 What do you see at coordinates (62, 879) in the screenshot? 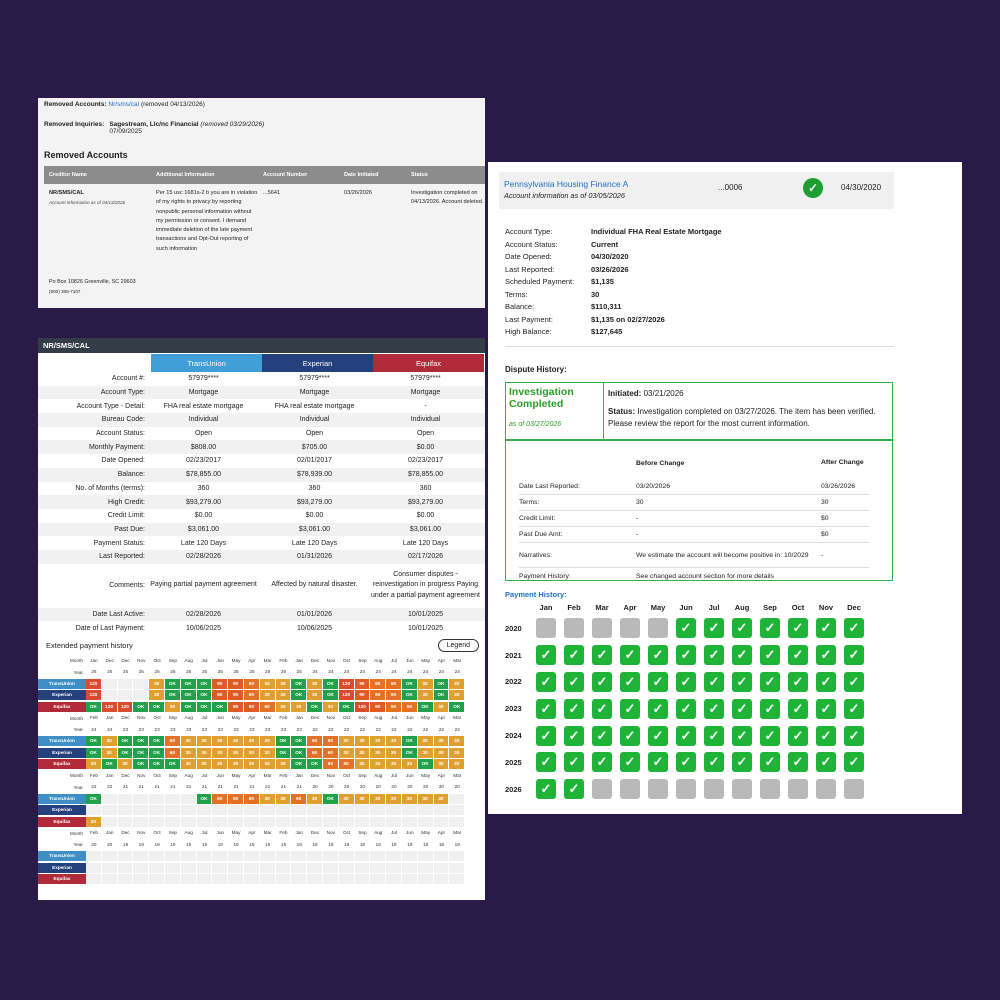
I see `equifax-label: Equifax` at bounding box center [62, 879].